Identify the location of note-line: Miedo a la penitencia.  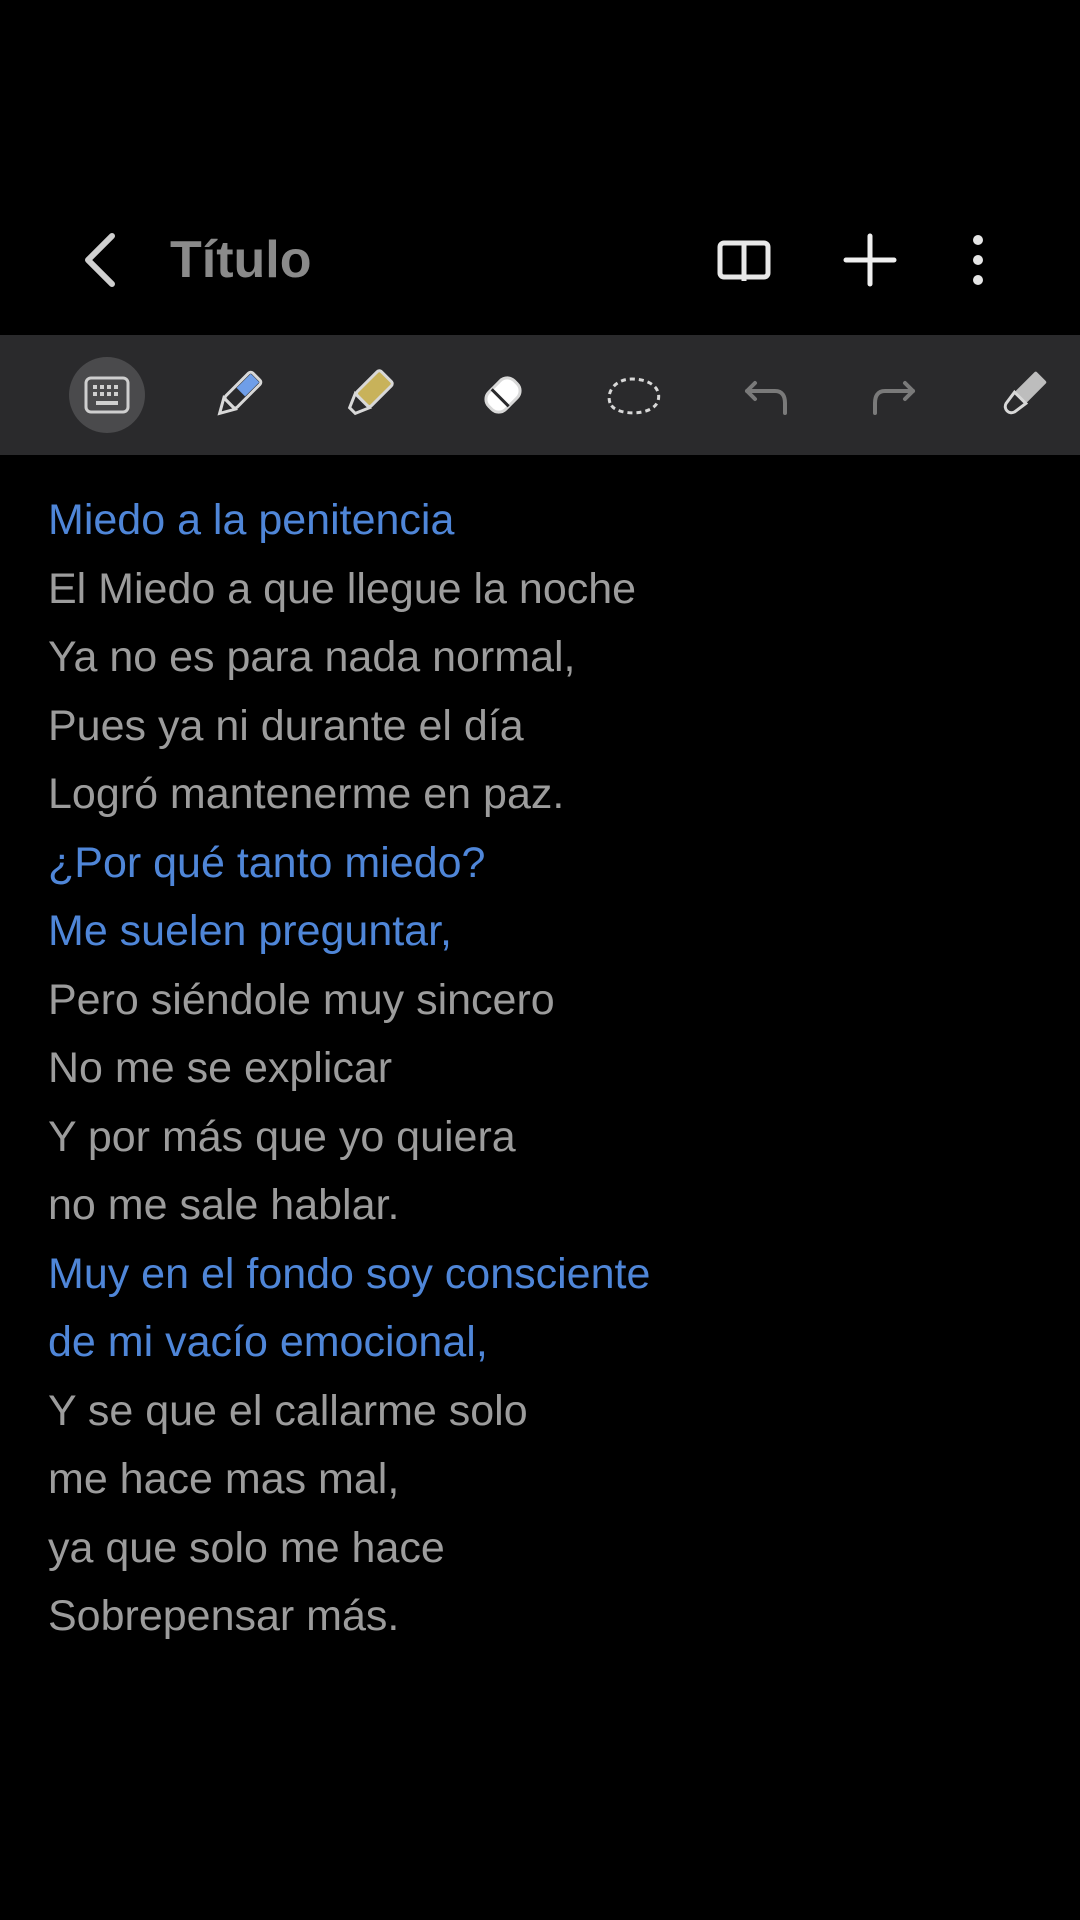
(251, 520).